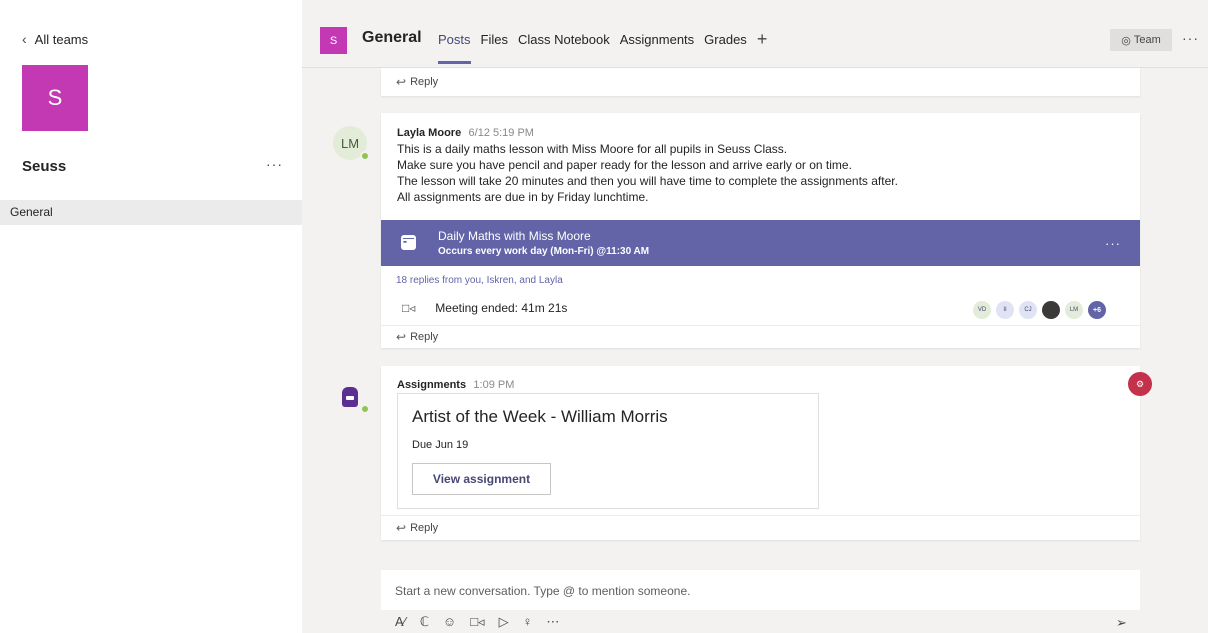 This screenshot has width=1208, height=633. What do you see at coordinates (479, 280) in the screenshot?
I see `replies-summary-link: 18 replies from you, Iskren, and Layla` at bounding box center [479, 280].